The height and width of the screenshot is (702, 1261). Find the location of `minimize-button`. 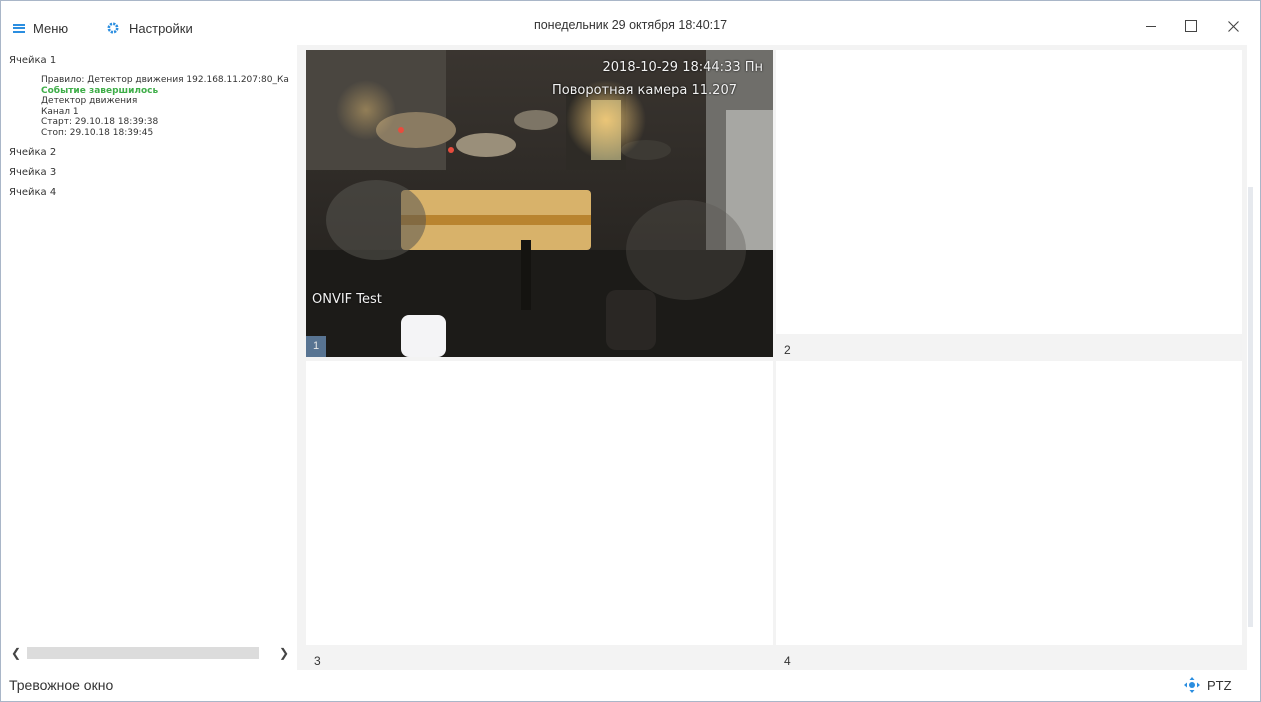

minimize-button is located at coordinates (1151, 26).